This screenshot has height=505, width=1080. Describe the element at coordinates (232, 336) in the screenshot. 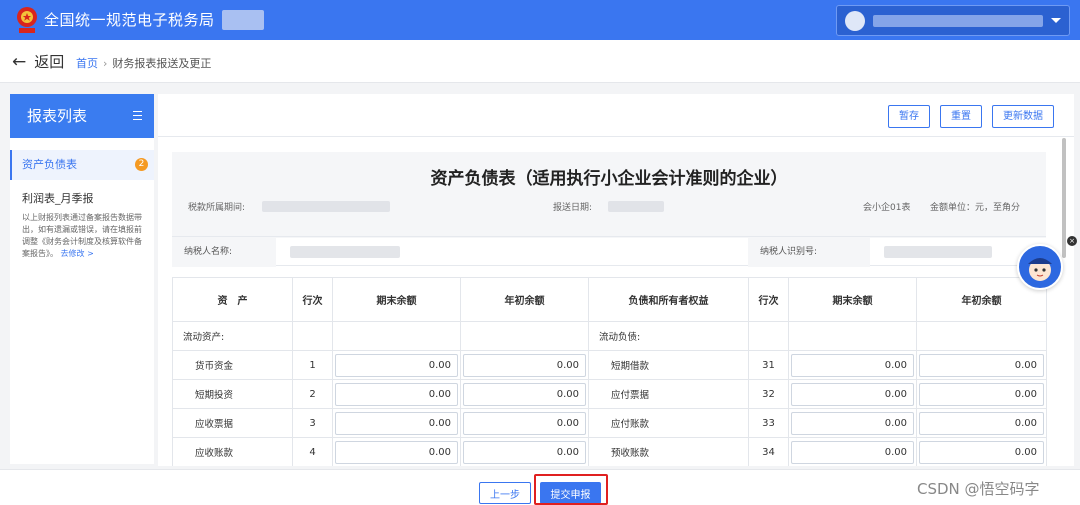

I see `section-current-assets: 流动资产:` at that location.